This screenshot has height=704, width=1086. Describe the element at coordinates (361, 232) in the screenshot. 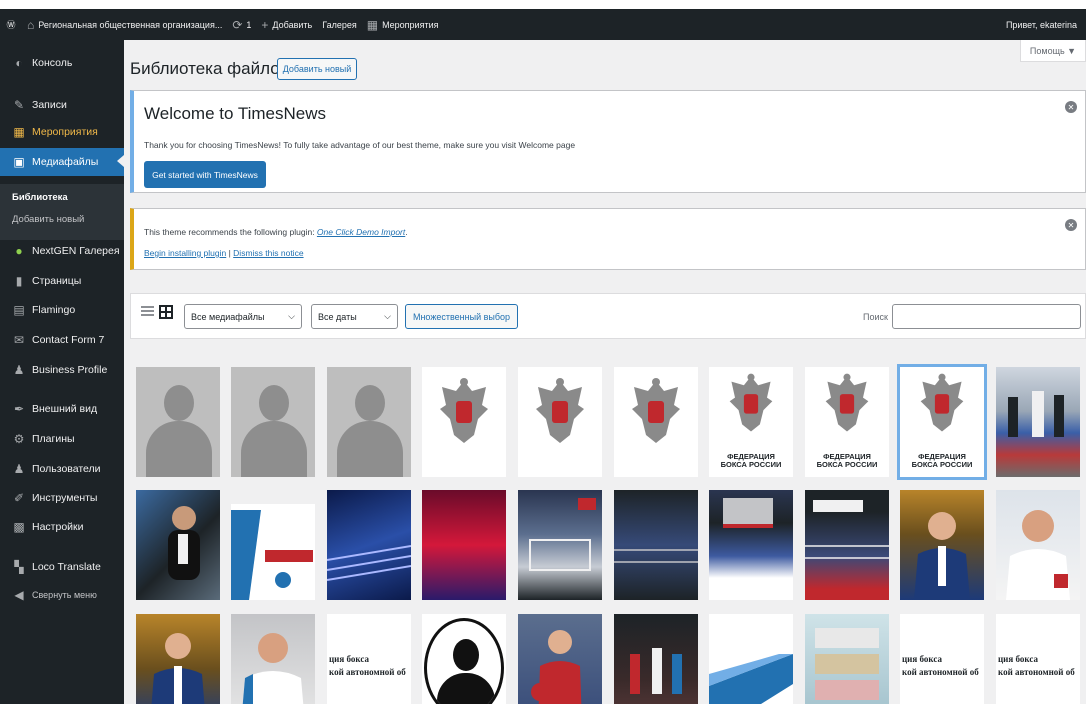

I see `plugin-link: One Click Demo Import` at that location.